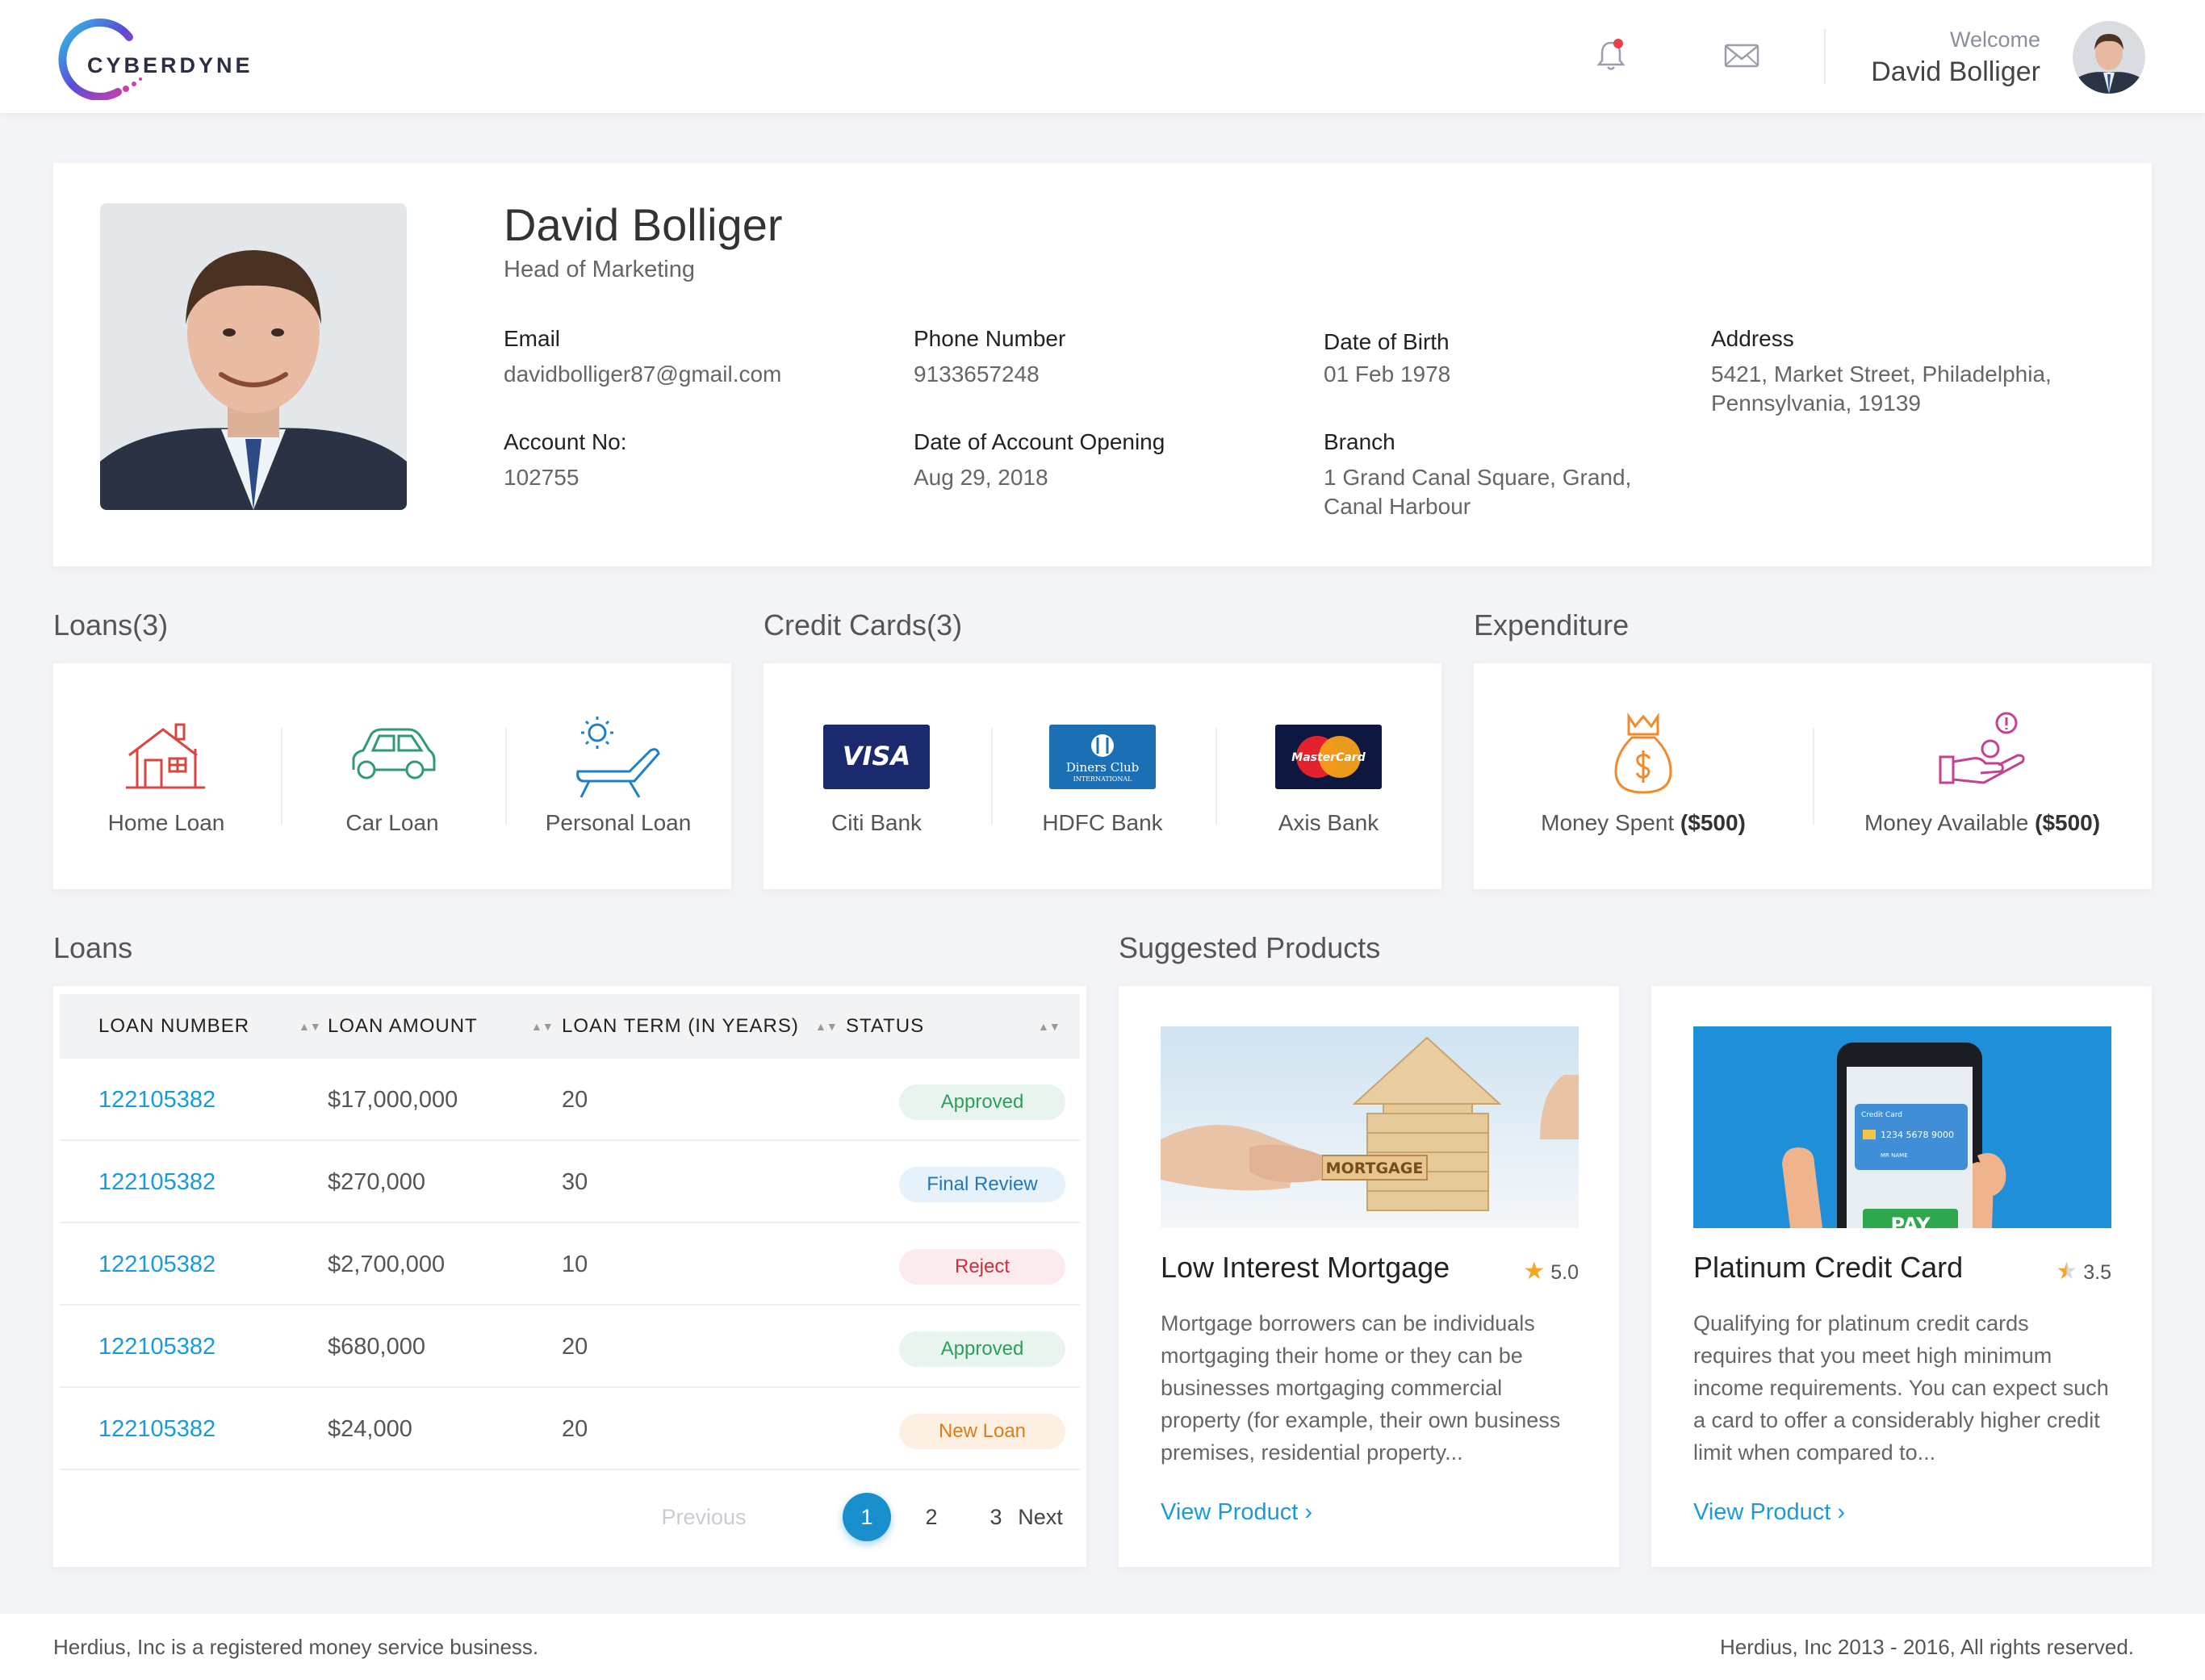 This screenshot has height=1680, width=2205. I want to click on citi-bank-label: Citi Bank, so click(877, 822).